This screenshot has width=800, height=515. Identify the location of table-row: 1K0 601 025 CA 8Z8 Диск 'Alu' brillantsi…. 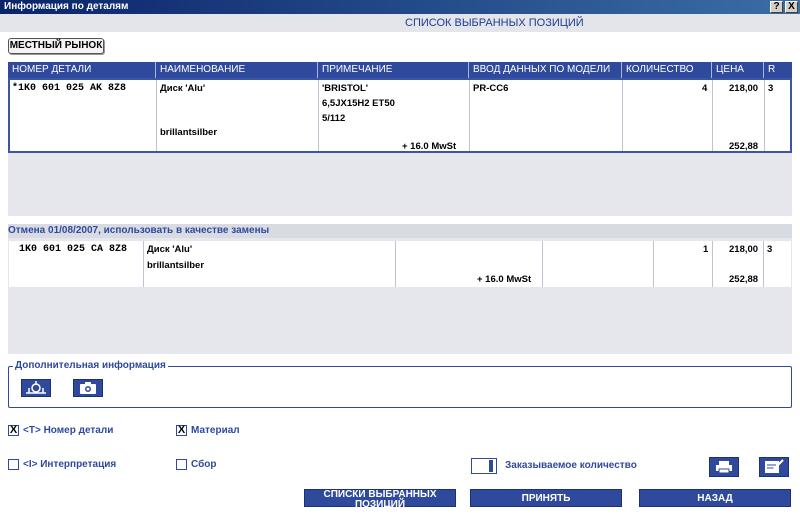
(400, 264).